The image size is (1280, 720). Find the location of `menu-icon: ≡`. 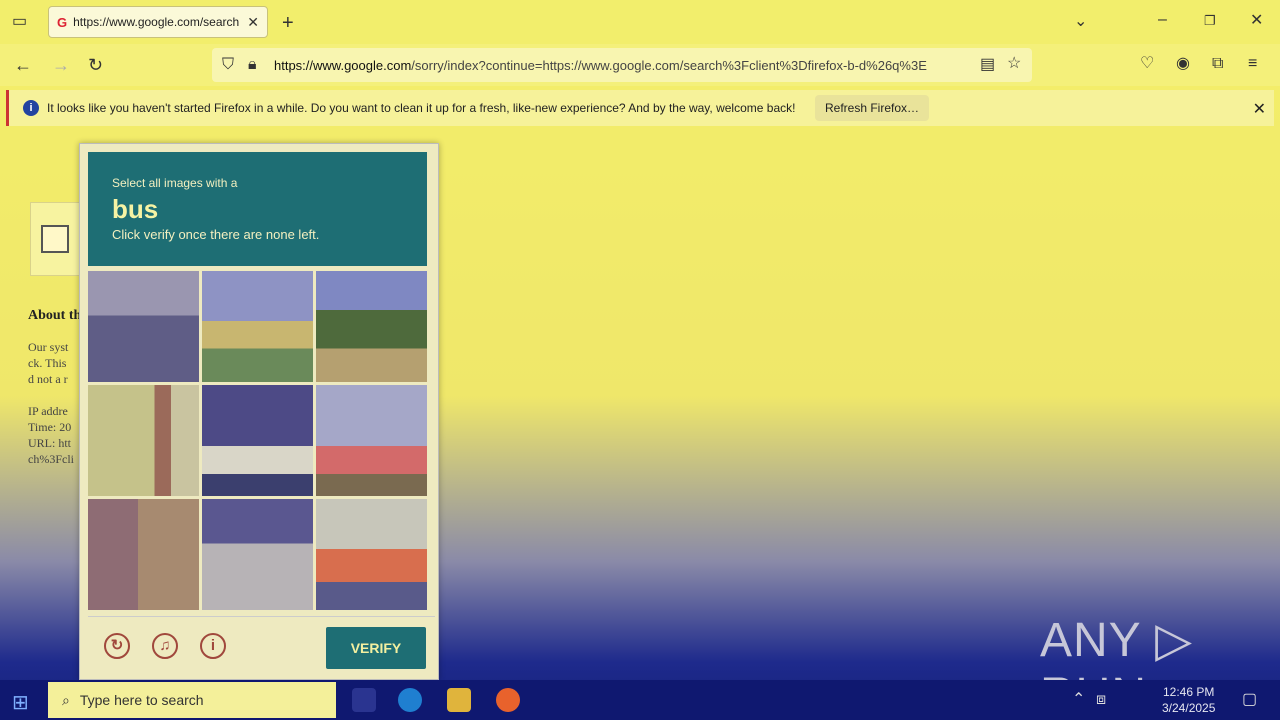

menu-icon: ≡ is located at coordinates (1252, 64).